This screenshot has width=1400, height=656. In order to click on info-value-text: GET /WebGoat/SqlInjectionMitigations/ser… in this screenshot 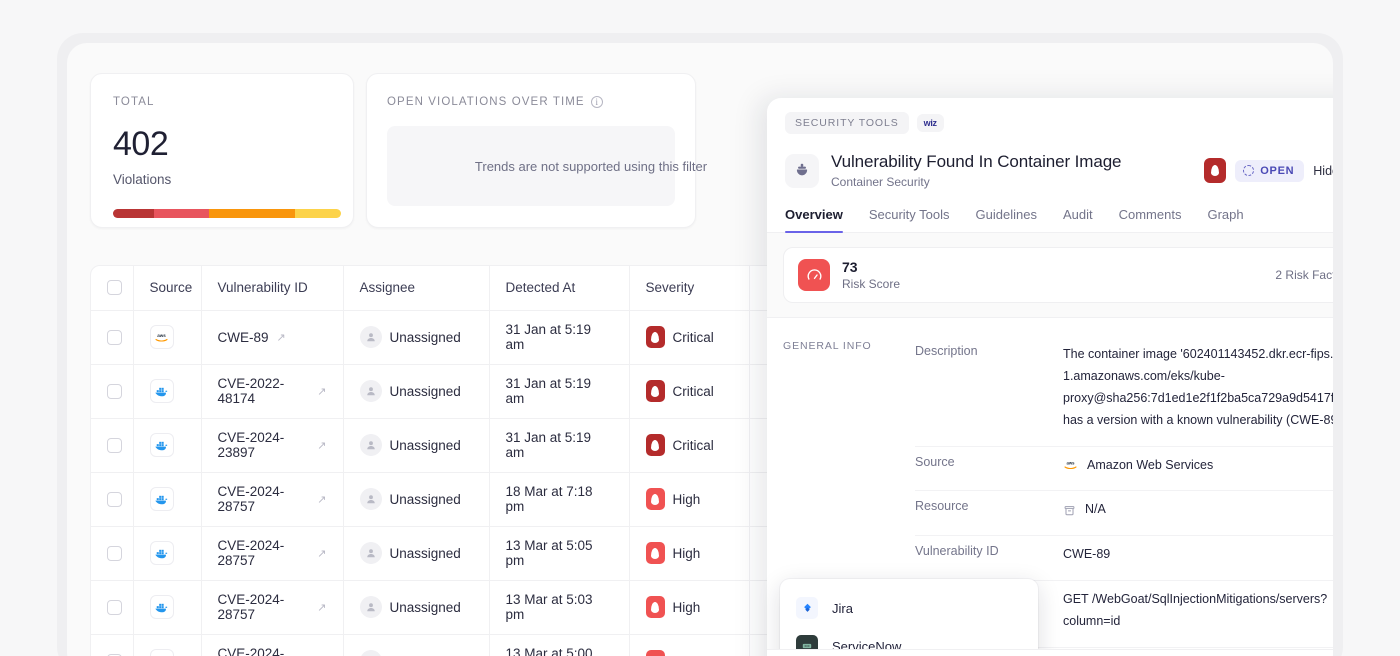, I will do `click(1195, 610)`.